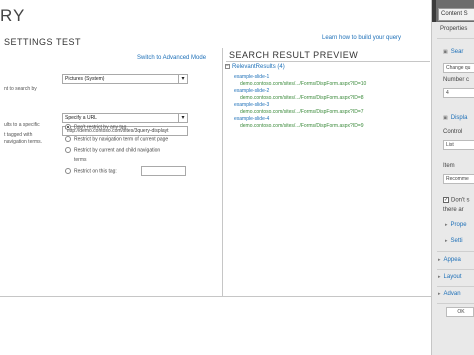 This screenshot has height=355, width=474. Describe the element at coordinates (227, 66) in the screenshot. I see `collapse-icon: −` at that location.